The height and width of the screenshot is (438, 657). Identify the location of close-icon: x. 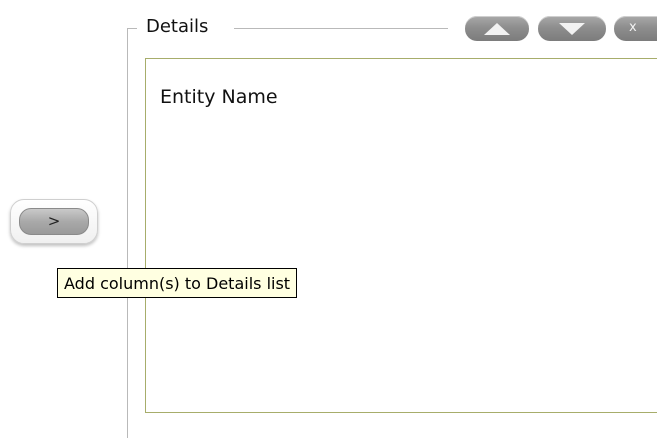
(633, 27).